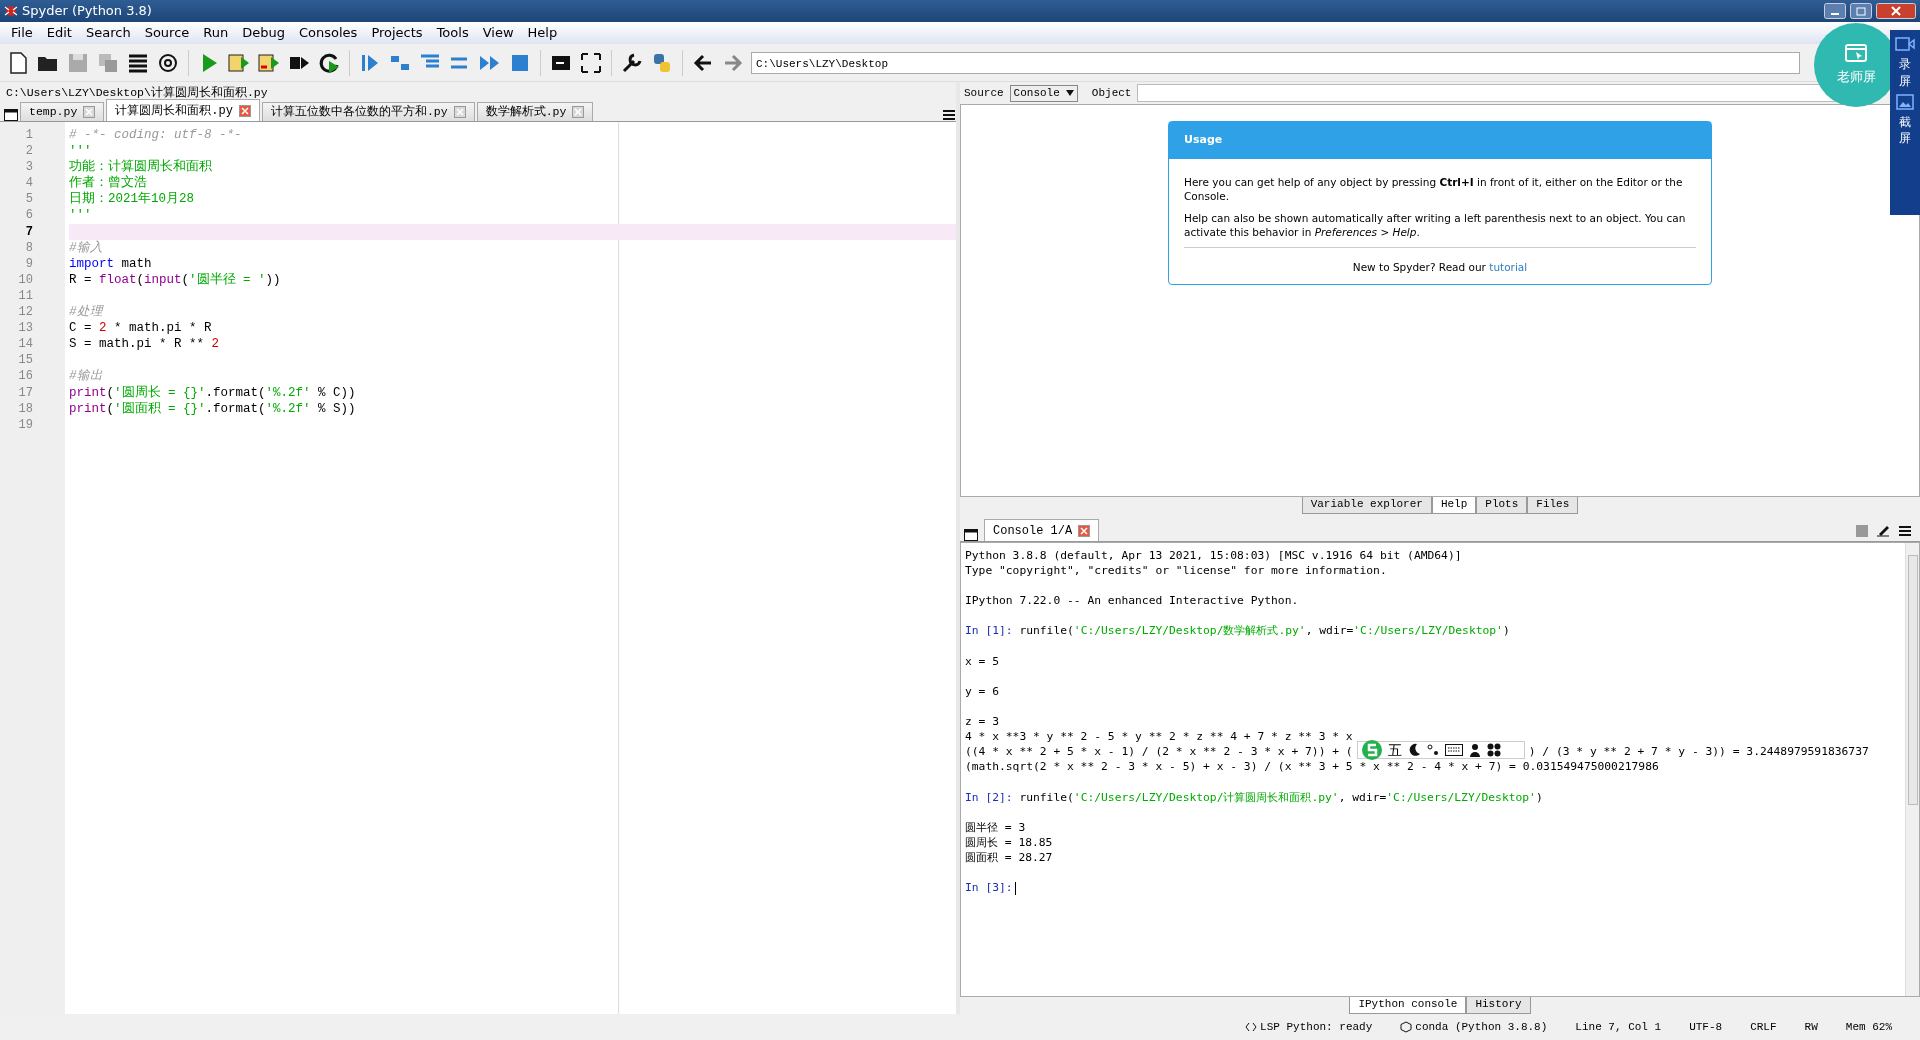 The height and width of the screenshot is (1040, 1920). I want to click on window-title: Spyder (Python 3.8), so click(87, 11).